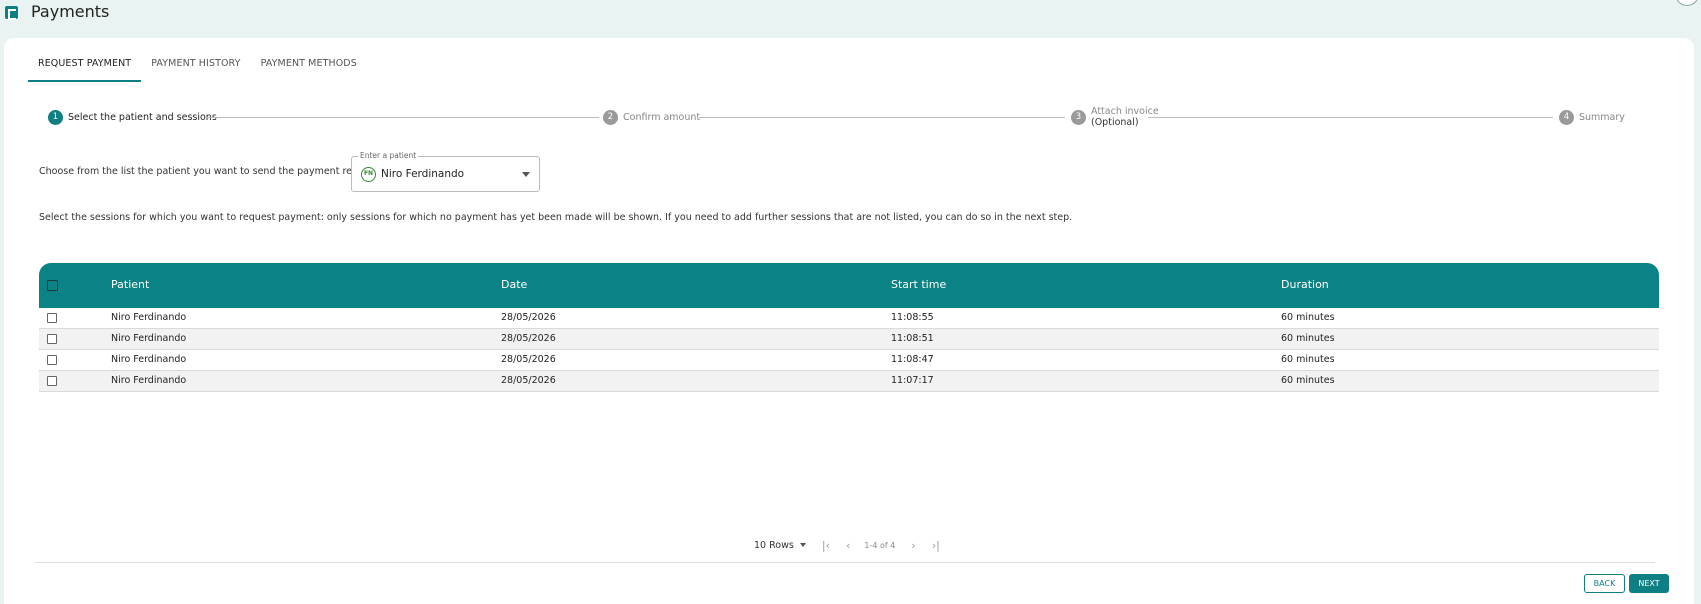  I want to click on select-all-checkbox, so click(52, 285).